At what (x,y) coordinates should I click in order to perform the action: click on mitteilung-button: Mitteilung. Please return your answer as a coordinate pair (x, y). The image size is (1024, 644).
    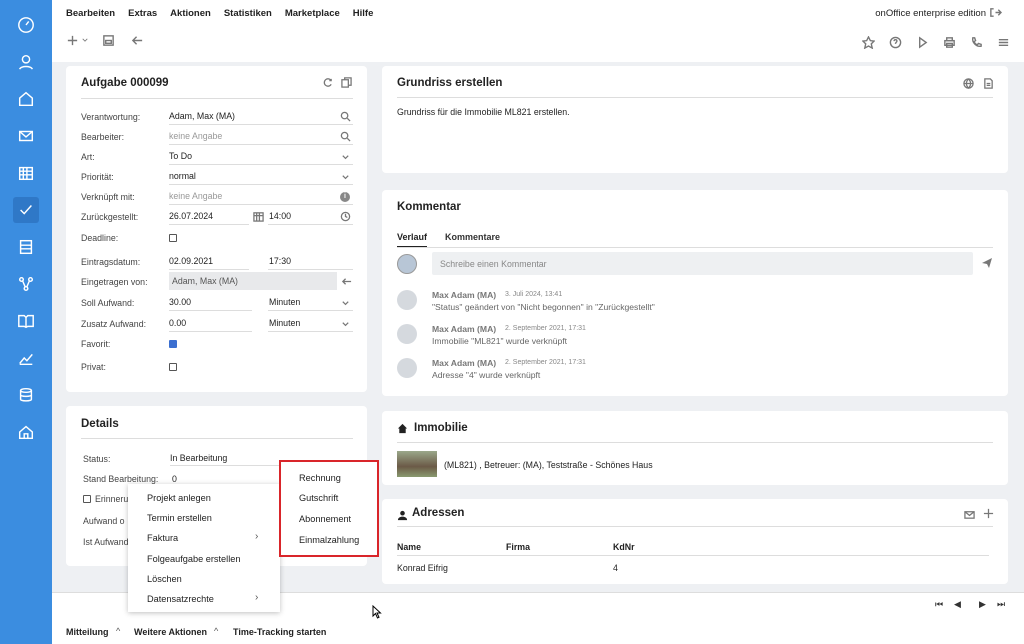
    Looking at the image, I should click on (87, 632).